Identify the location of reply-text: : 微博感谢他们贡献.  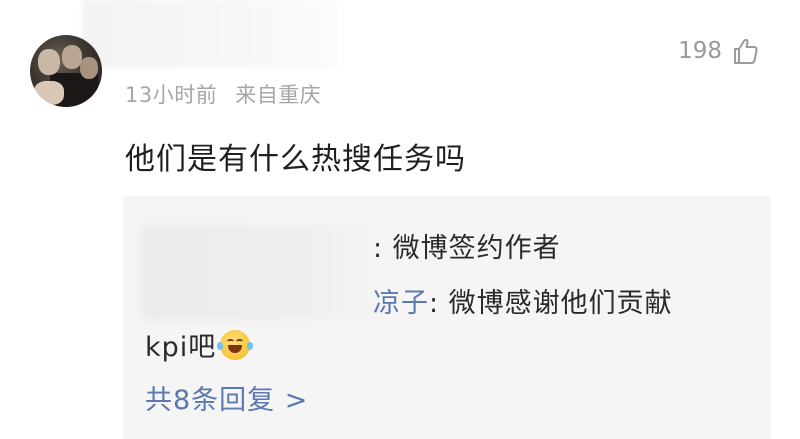
(551, 303).